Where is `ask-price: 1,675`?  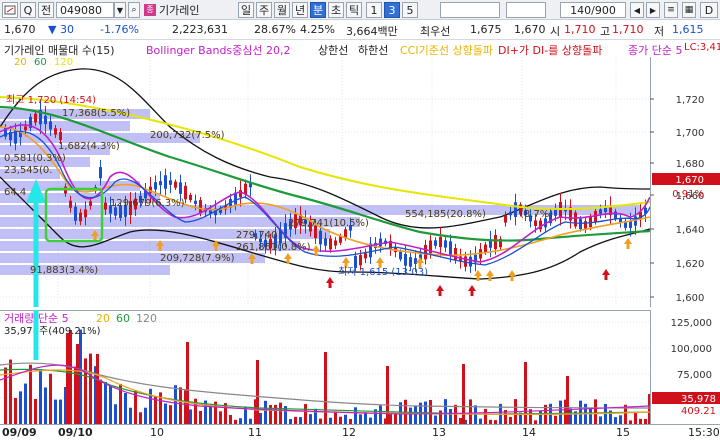
ask-price: 1,675 is located at coordinates (486, 29).